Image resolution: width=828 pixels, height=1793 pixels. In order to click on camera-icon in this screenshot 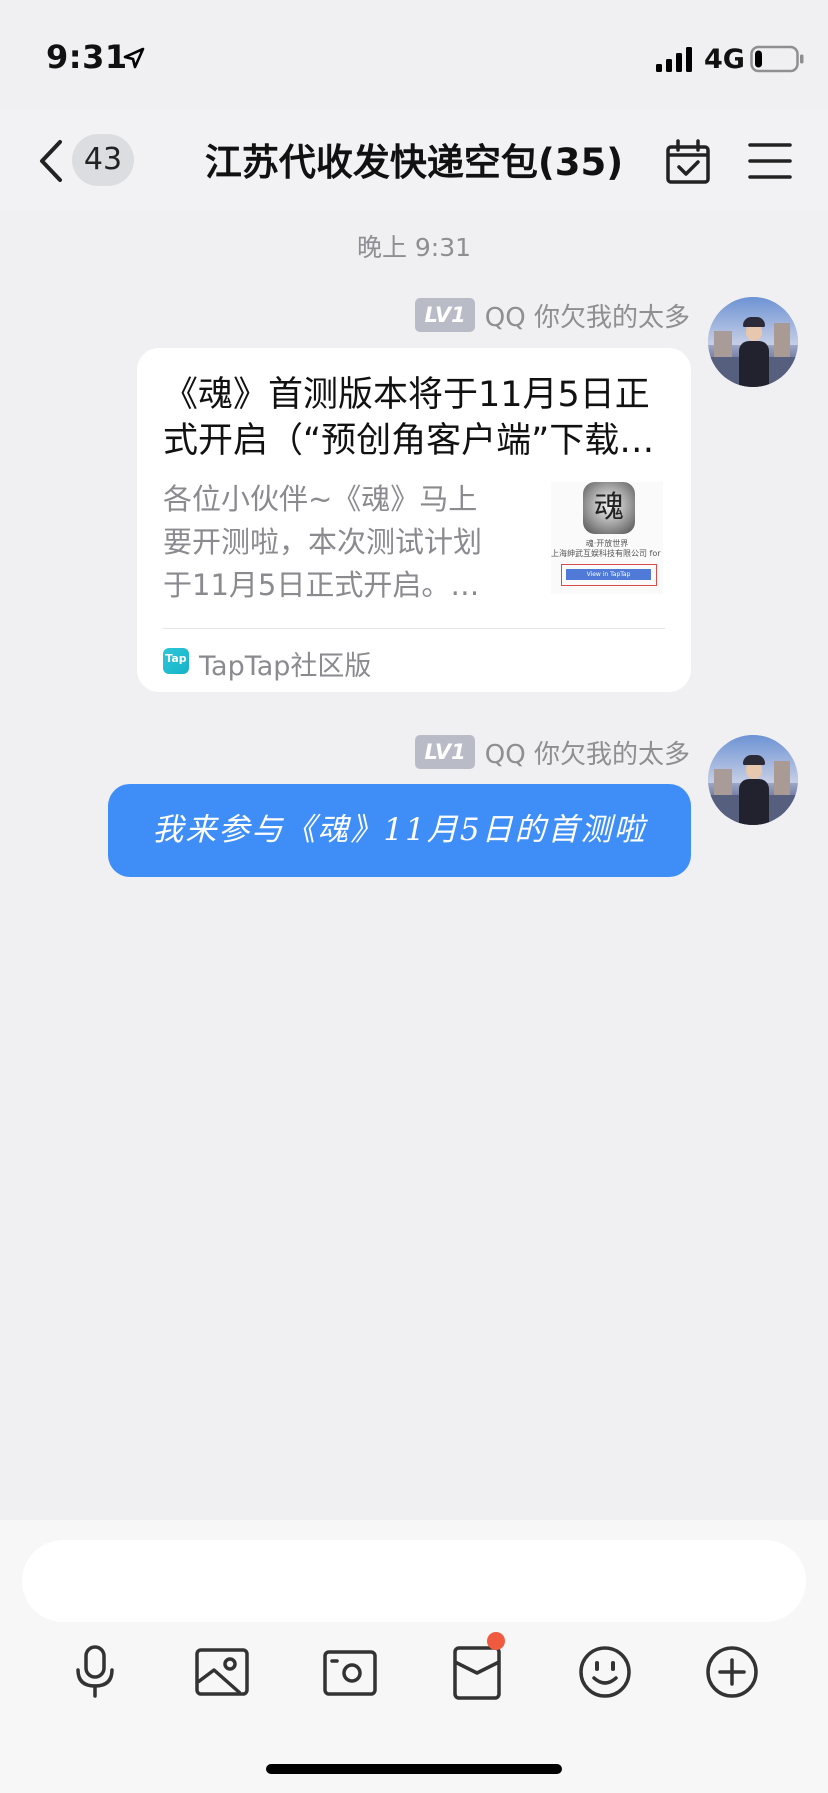, I will do `click(350, 1673)`.